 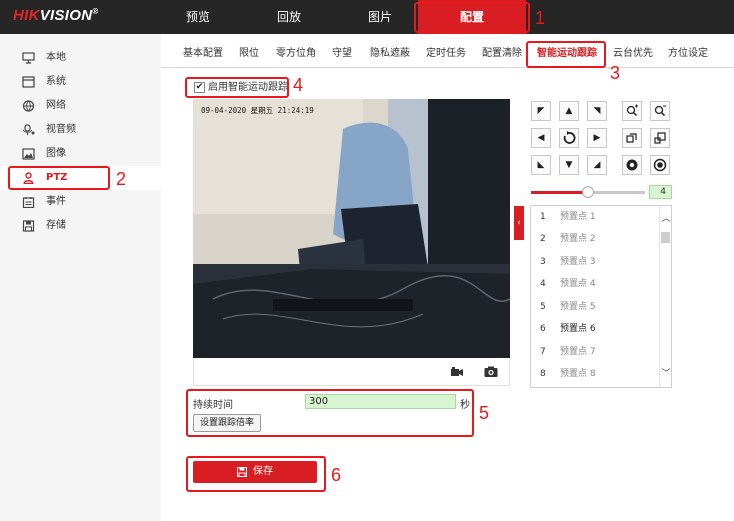 I want to click on event-icon, so click(x=28, y=202).